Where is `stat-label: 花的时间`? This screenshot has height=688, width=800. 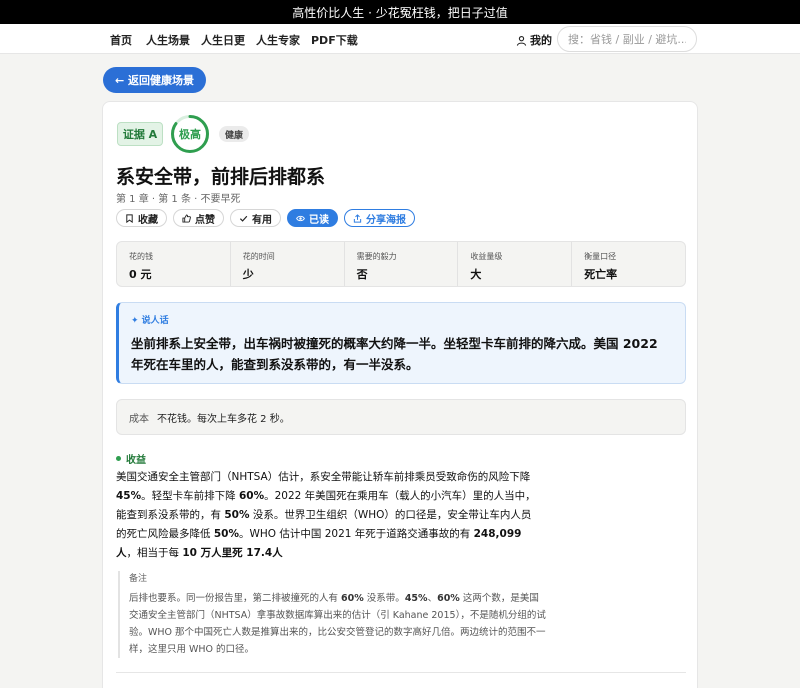 stat-label: 花的时间 is located at coordinates (258, 256).